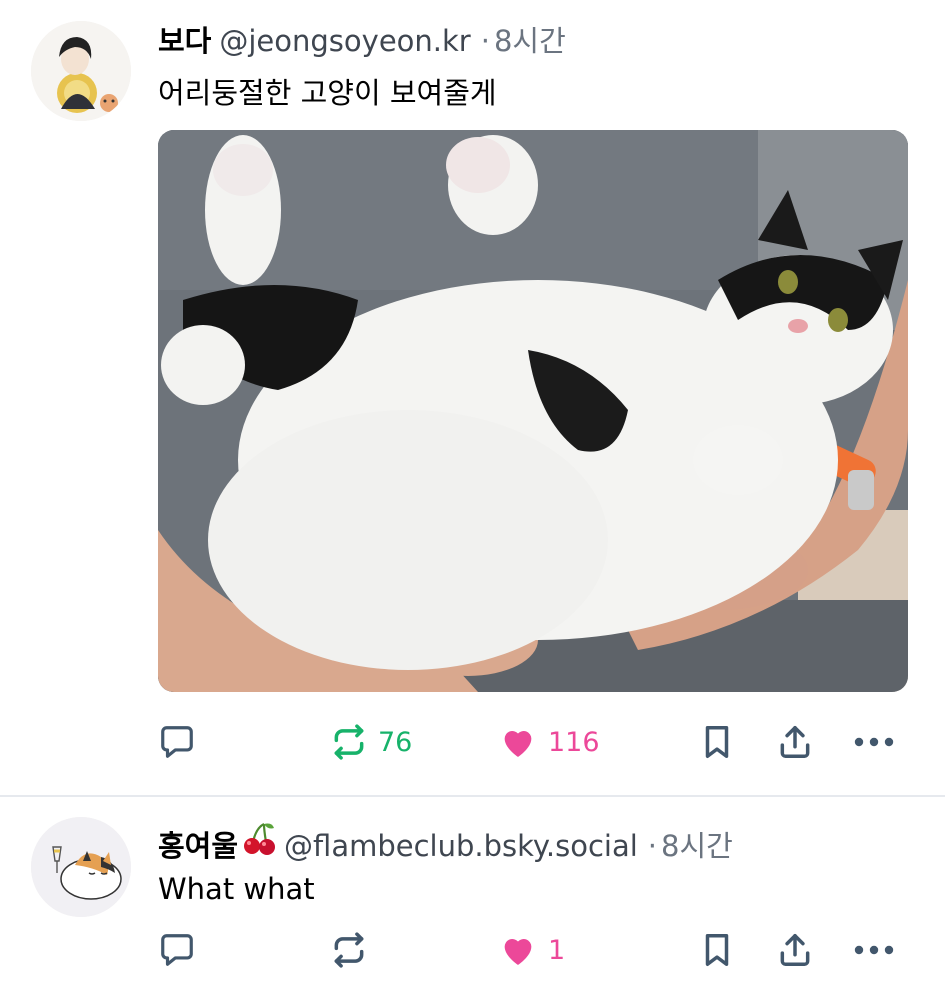 This screenshot has width=945, height=1000. I want to click on post-header: 홍여울 @flambeclub.bsky.social · 8시간, so click(445, 842).